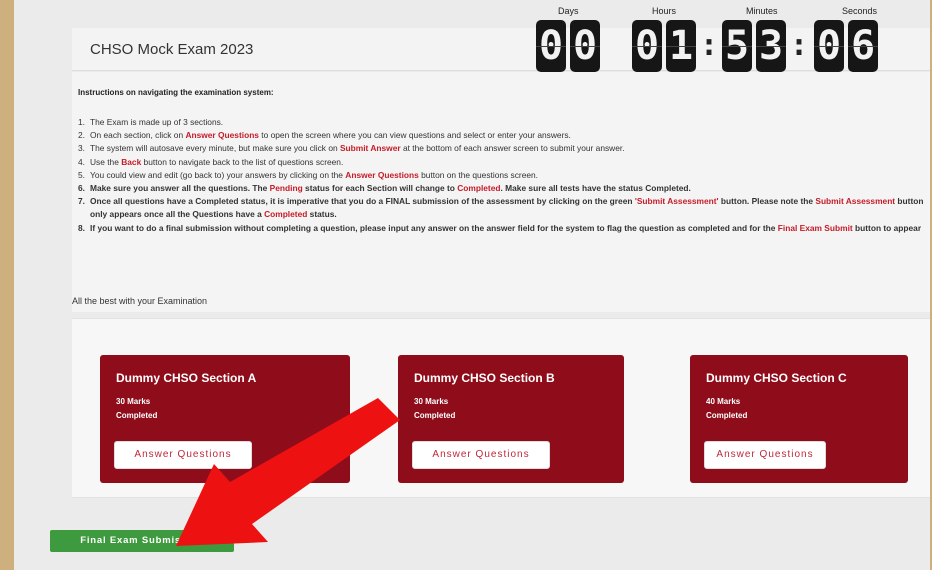  I want to click on red-arrow-annotation, so click(288, 472).